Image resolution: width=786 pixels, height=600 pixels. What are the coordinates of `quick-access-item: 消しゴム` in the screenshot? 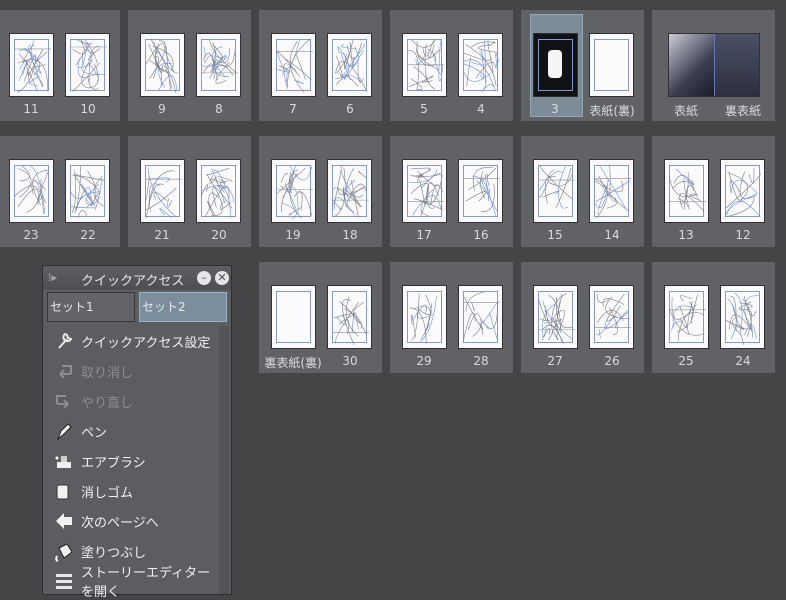 It's located at (132, 491).